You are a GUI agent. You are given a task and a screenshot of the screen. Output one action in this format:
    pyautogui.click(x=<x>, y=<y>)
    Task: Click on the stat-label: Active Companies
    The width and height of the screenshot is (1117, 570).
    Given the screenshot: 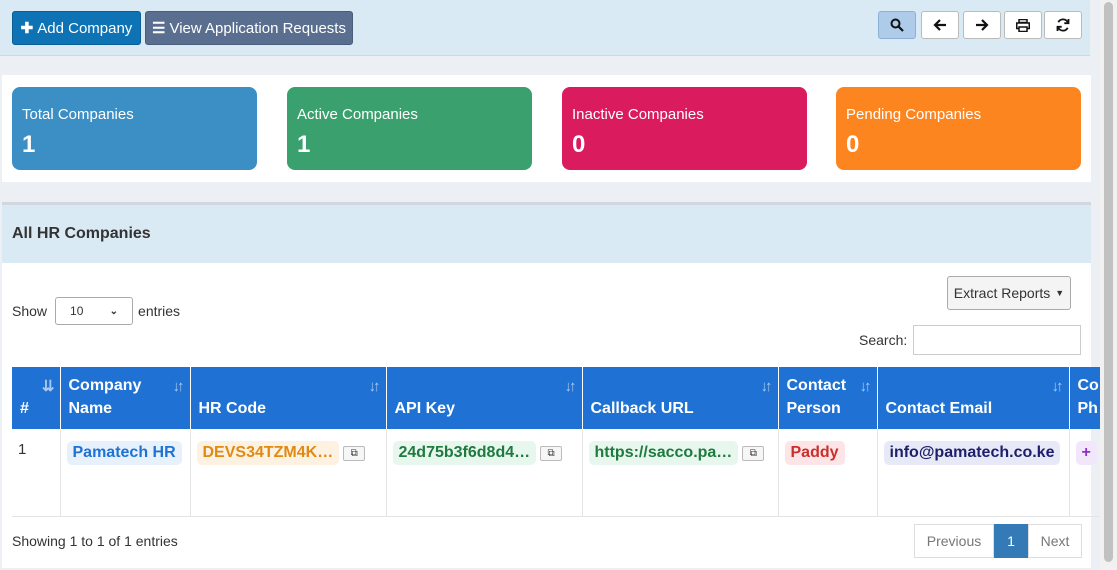 What is the action you would take?
    pyautogui.click(x=357, y=114)
    